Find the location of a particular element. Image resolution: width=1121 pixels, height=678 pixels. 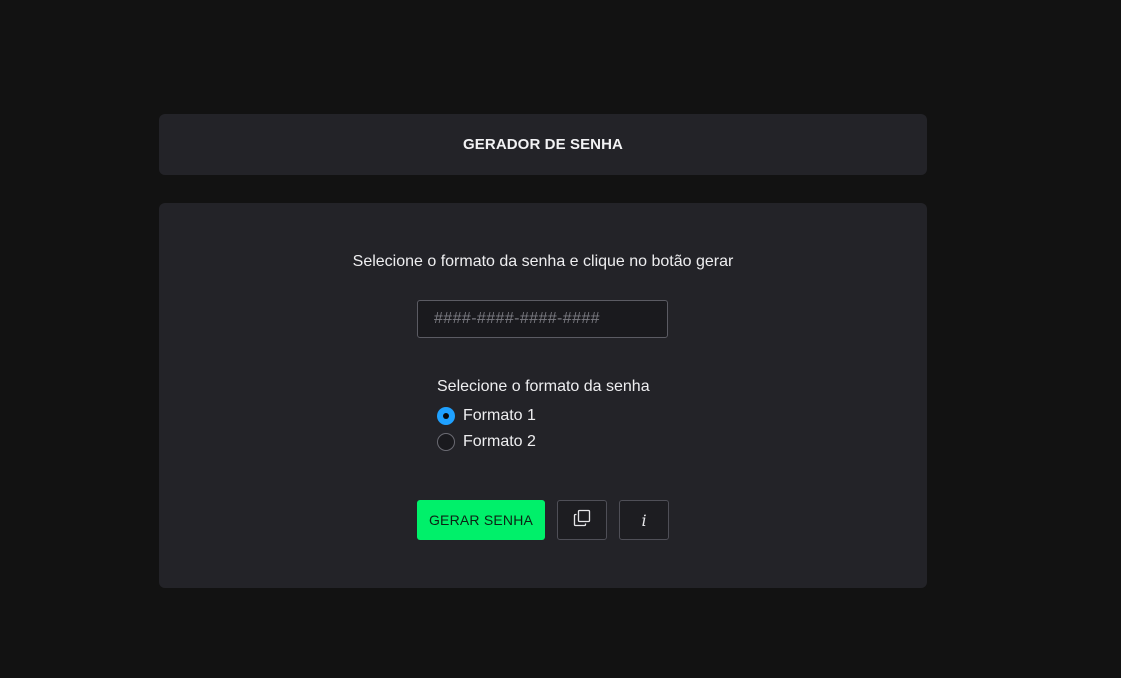

copy-icon is located at coordinates (582, 520).